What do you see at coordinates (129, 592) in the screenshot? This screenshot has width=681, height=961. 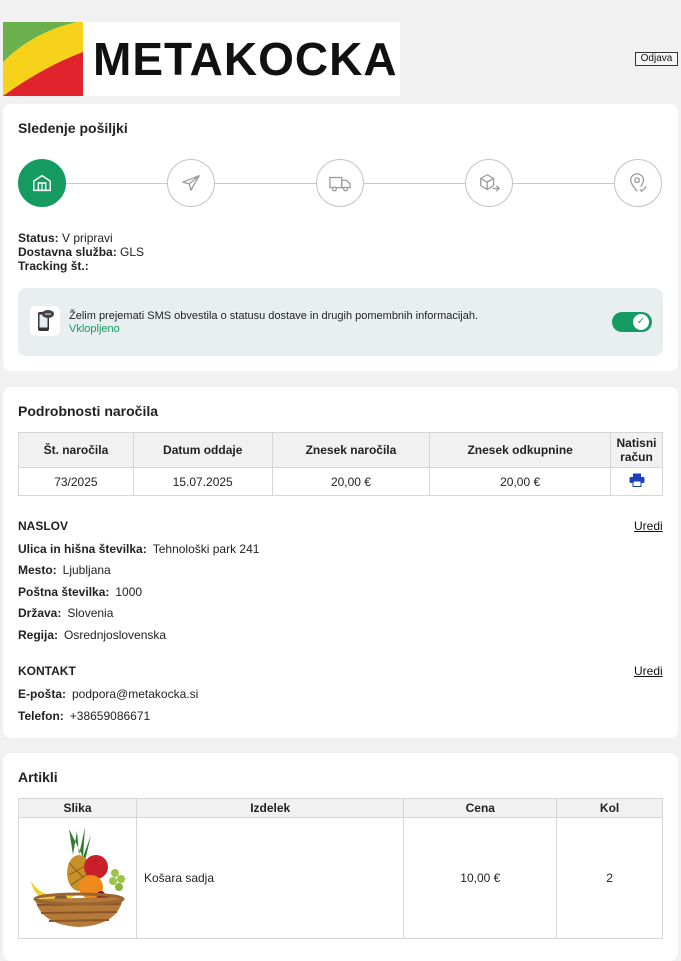 I see `postal-value: 1000` at bounding box center [129, 592].